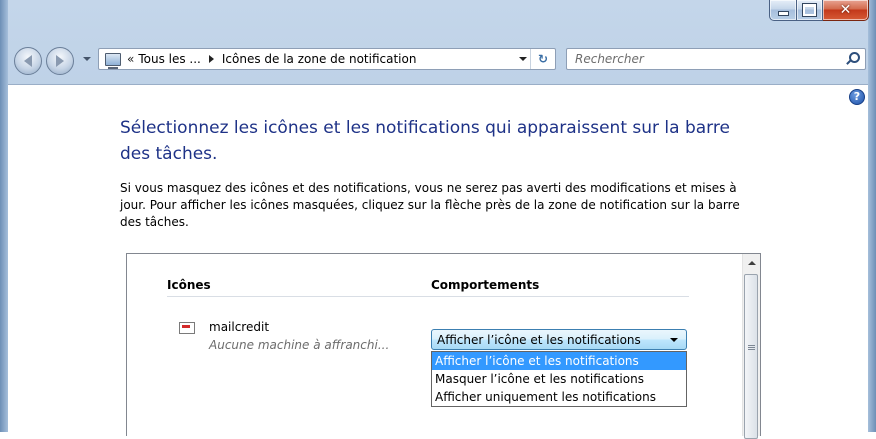 The image size is (876, 439). I want to click on vertical-scrollbar, so click(751, 346).